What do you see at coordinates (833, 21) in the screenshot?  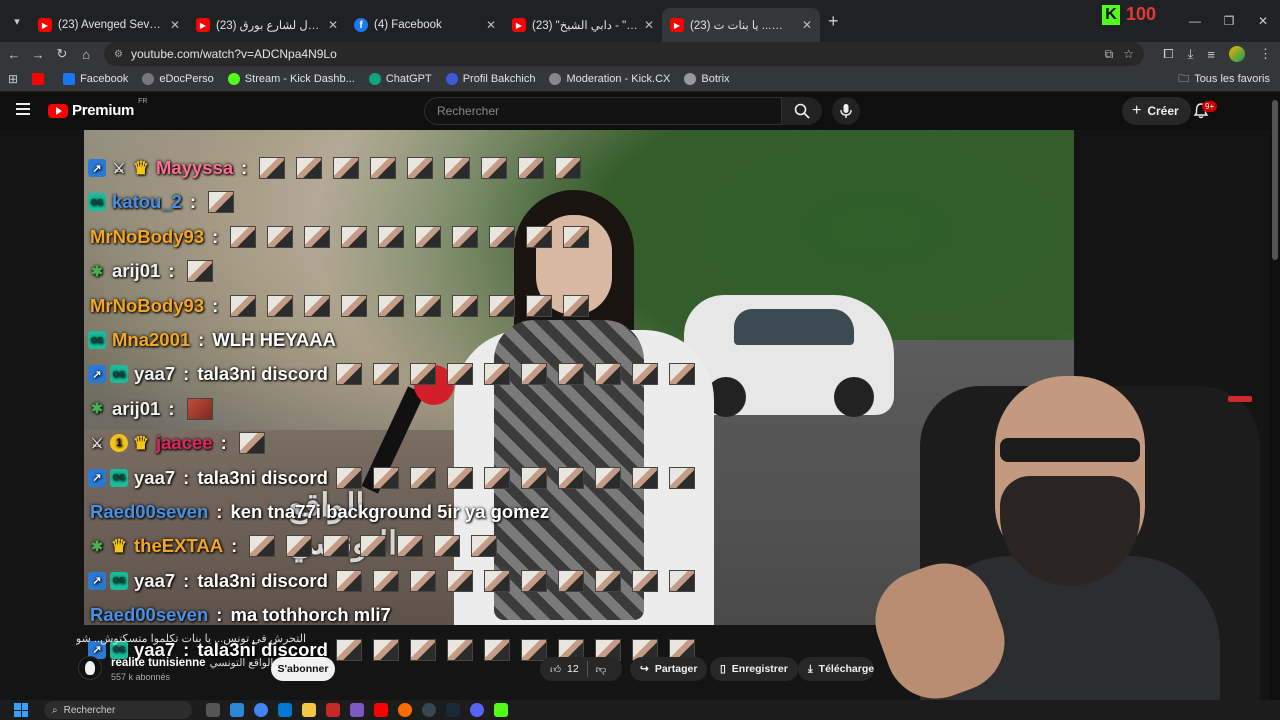 I see `new-tab-button: +` at bounding box center [833, 21].